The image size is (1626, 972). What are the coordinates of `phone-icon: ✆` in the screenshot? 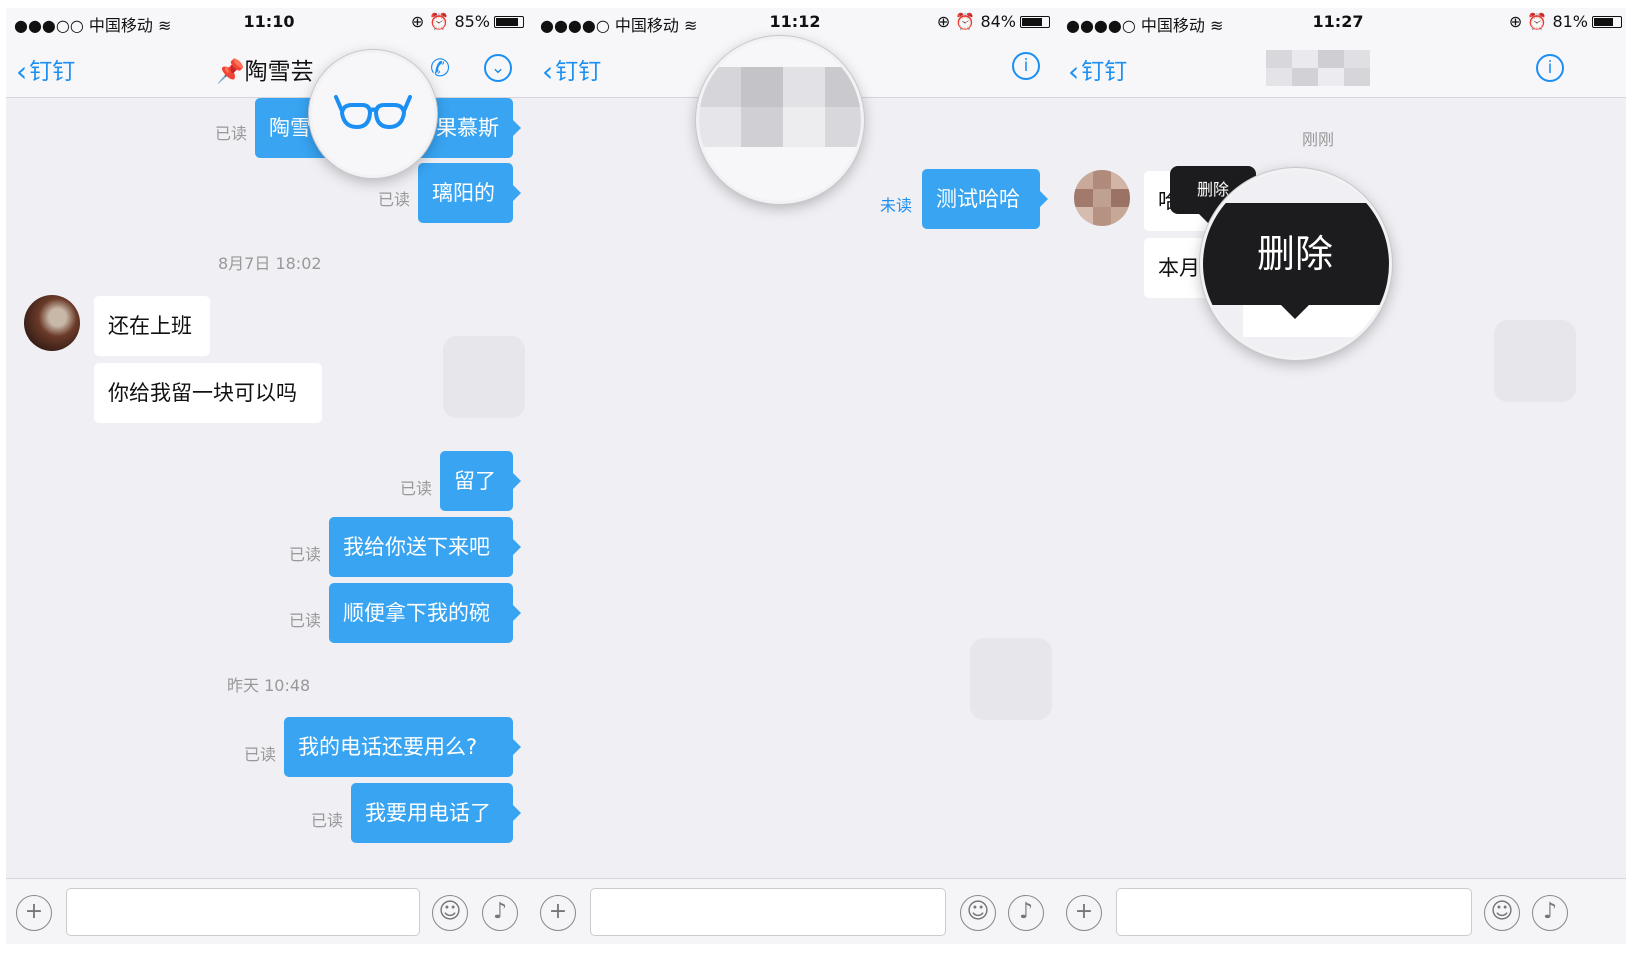 It's located at (440, 68).